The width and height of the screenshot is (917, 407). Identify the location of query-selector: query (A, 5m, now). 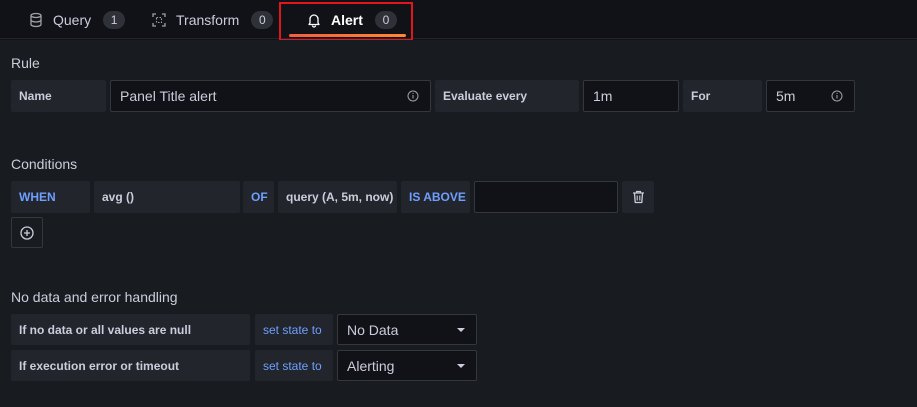
(337, 197).